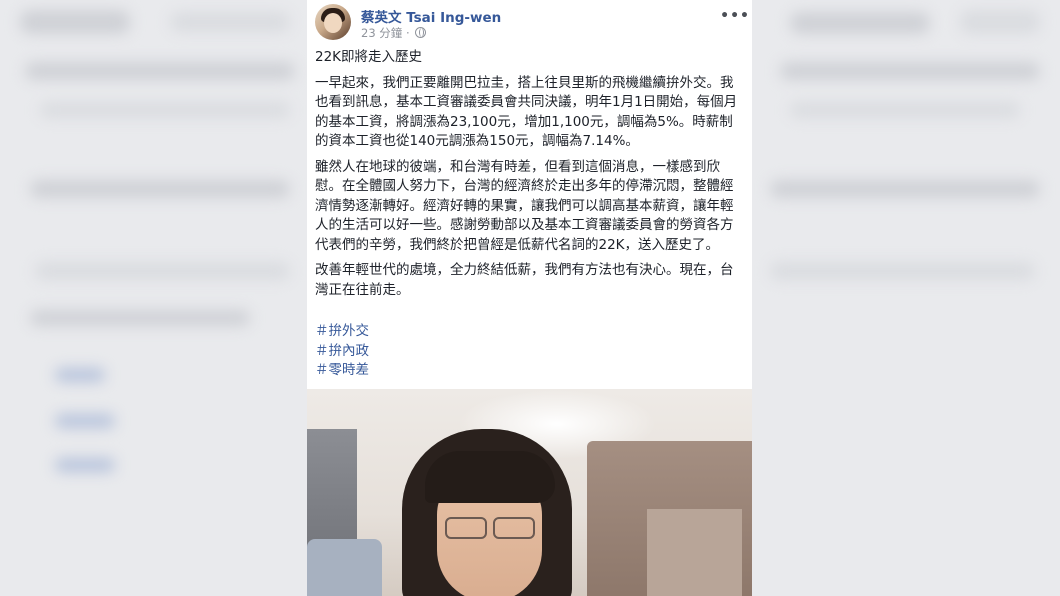 The height and width of the screenshot is (596, 1060). I want to click on globe-icon, so click(421, 32).